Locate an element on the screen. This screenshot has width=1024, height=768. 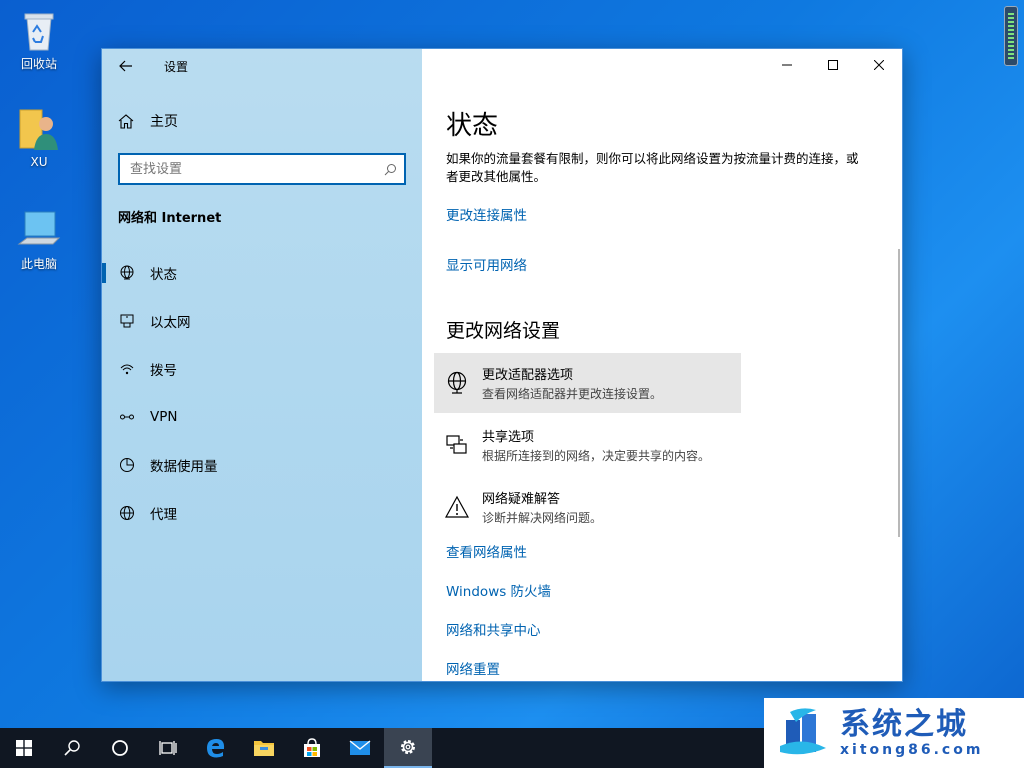
network-reset-link: 网络重置 is located at coordinates (473, 668).